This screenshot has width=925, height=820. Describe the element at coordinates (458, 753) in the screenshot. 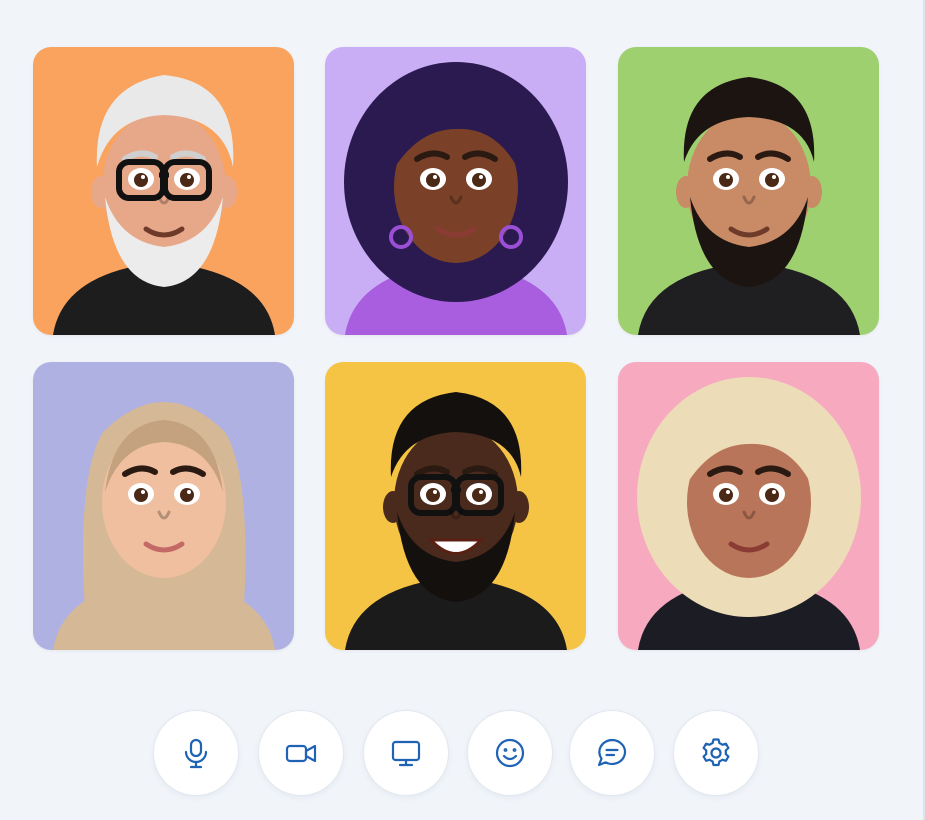

I see `call-controls-bar` at that location.